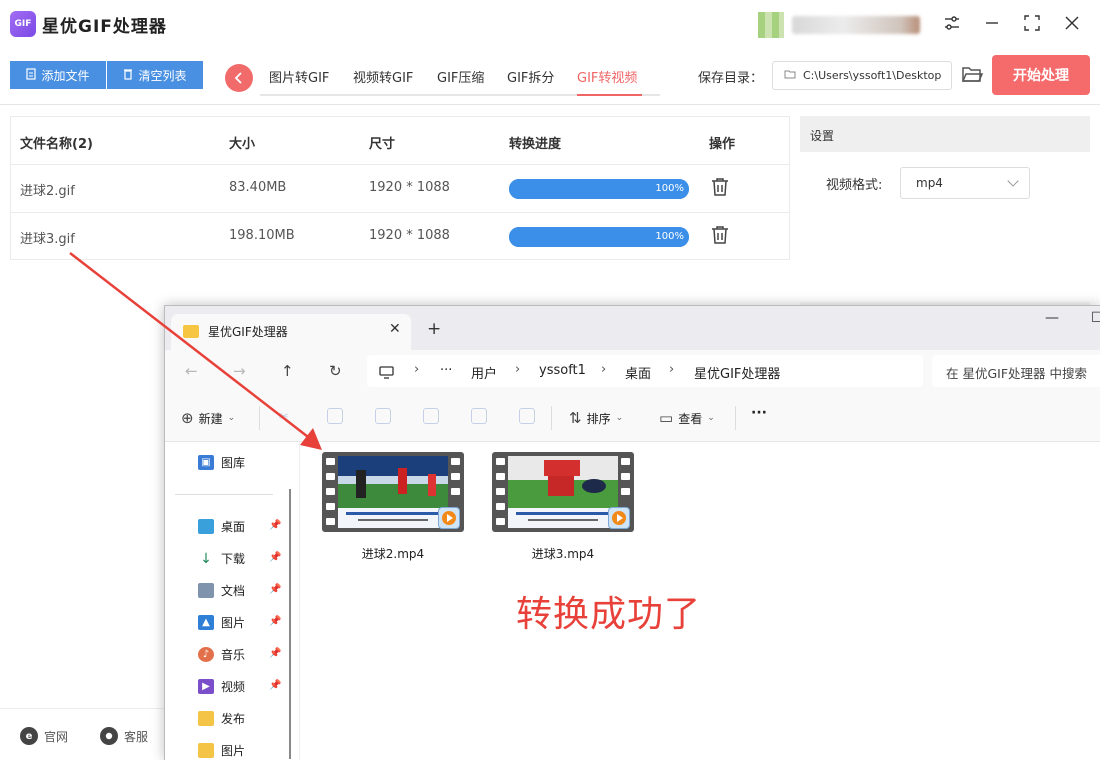 This screenshot has height=760, width=1100. I want to click on user-avatar, so click(771, 25).